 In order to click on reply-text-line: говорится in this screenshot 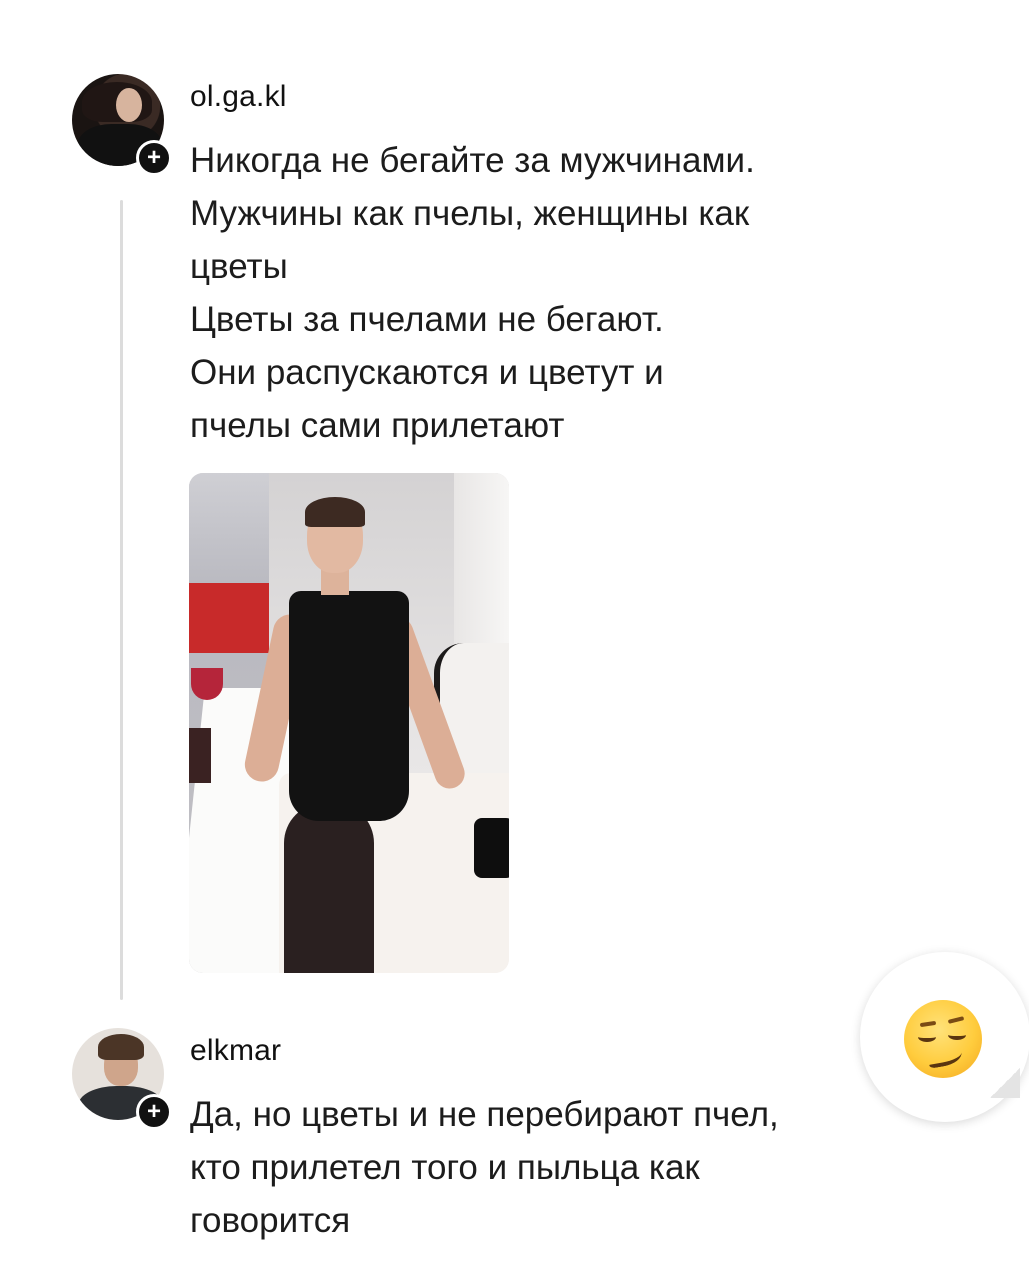, I will do `click(270, 1220)`.